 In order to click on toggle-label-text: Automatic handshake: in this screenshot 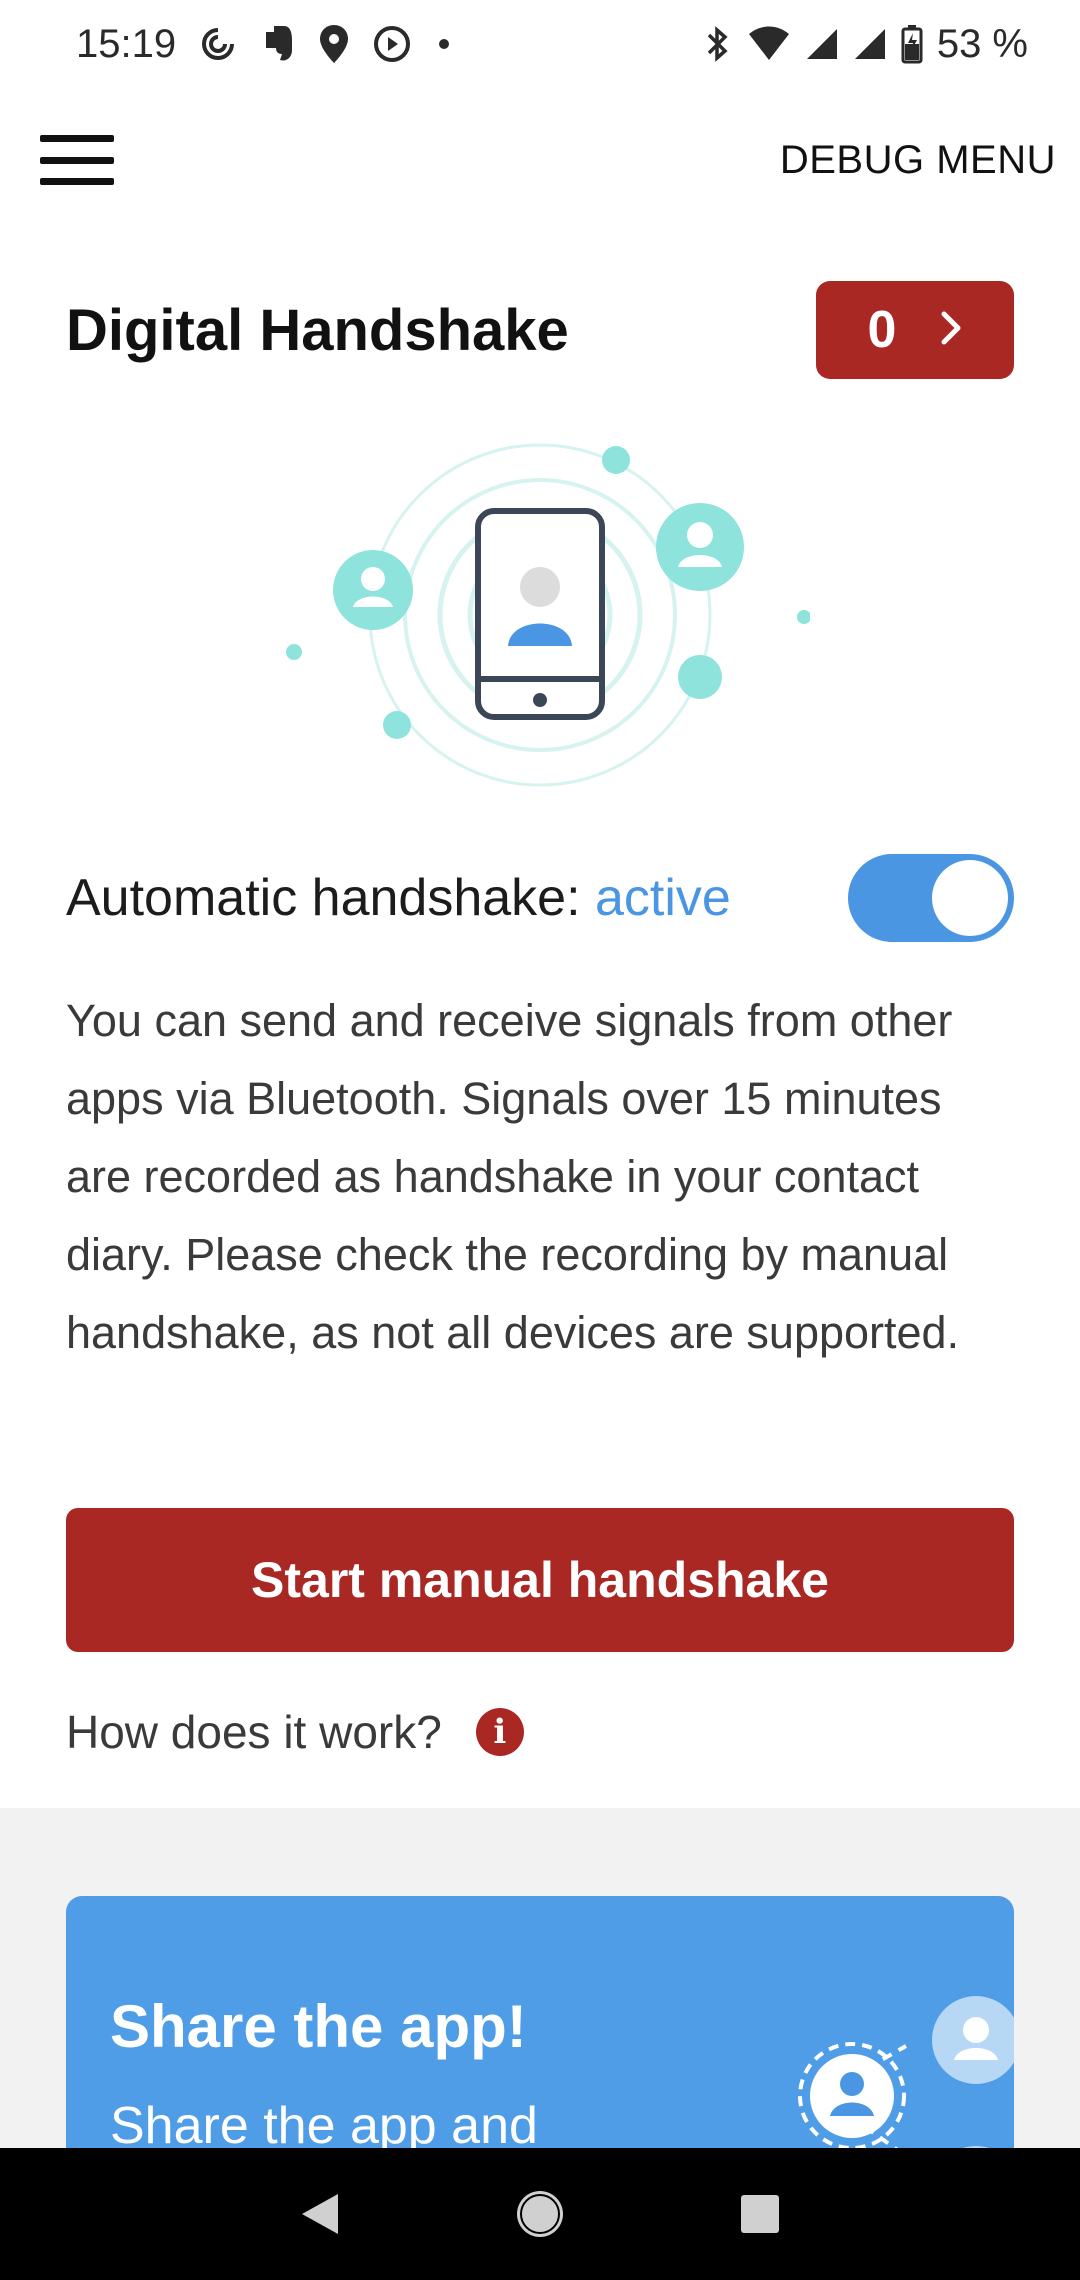, I will do `click(323, 898)`.